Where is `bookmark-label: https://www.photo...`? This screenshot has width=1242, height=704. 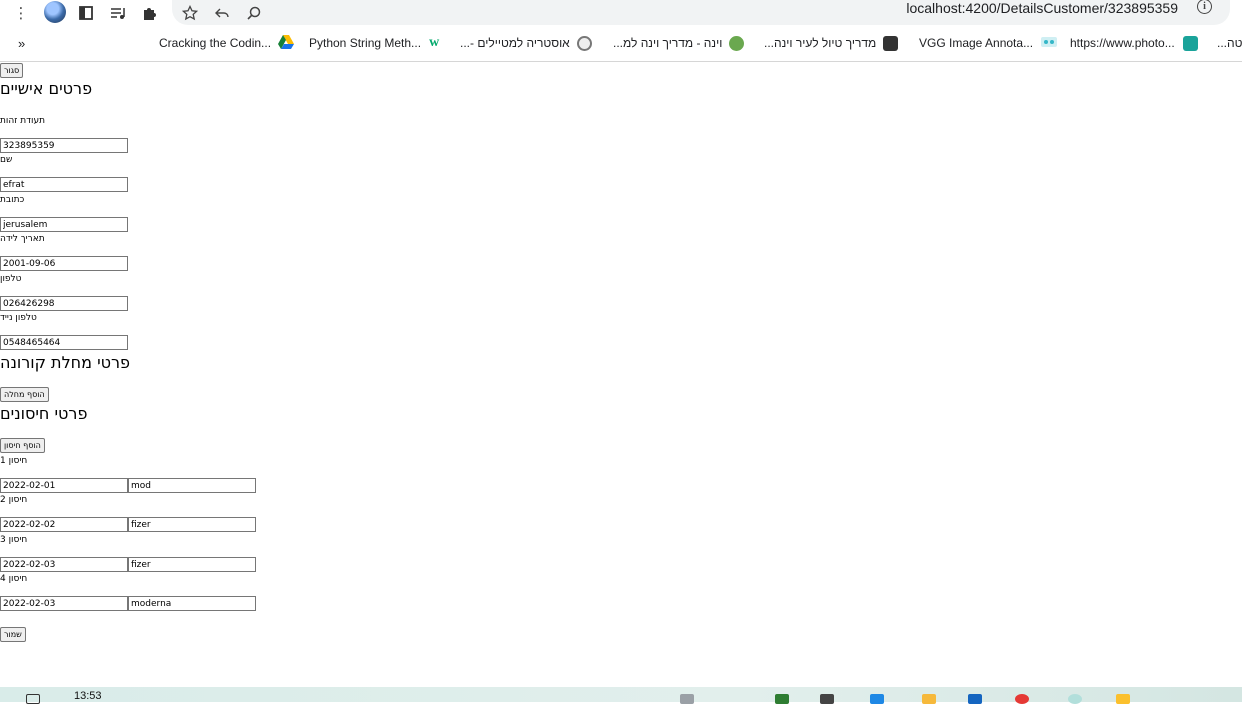 bookmark-label: https://www.photo... is located at coordinates (1122, 43).